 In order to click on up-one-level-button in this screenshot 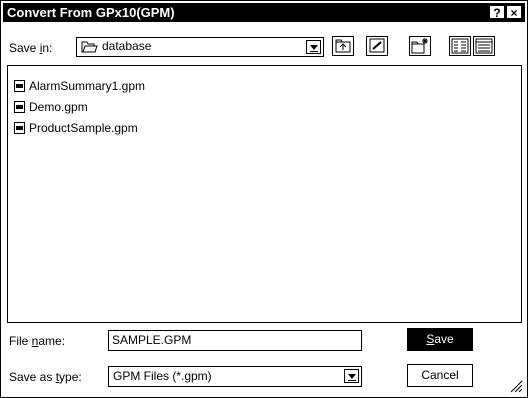, I will do `click(343, 46)`.